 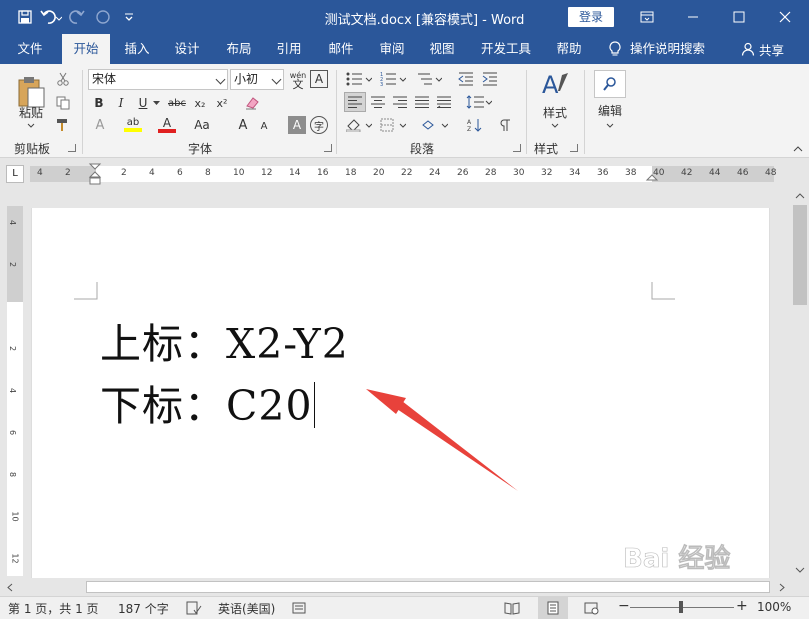 I want to click on maximize-icon, so click(x=739, y=17).